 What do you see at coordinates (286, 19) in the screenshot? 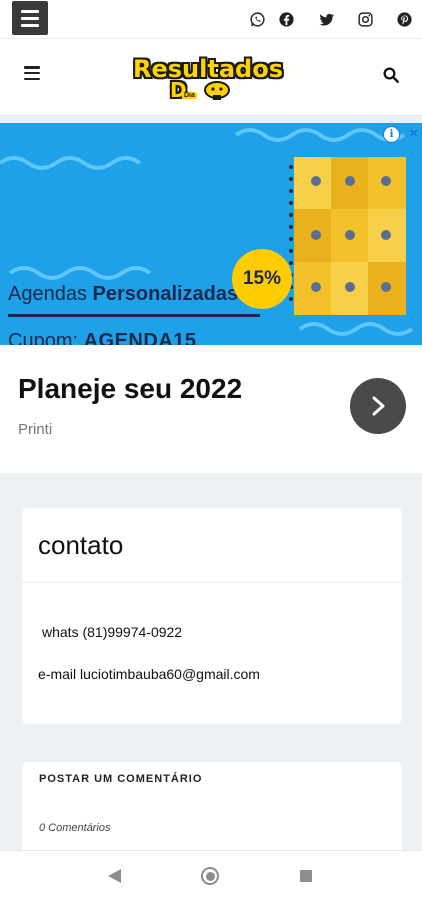
I see `facebook-icon` at bounding box center [286, 19].